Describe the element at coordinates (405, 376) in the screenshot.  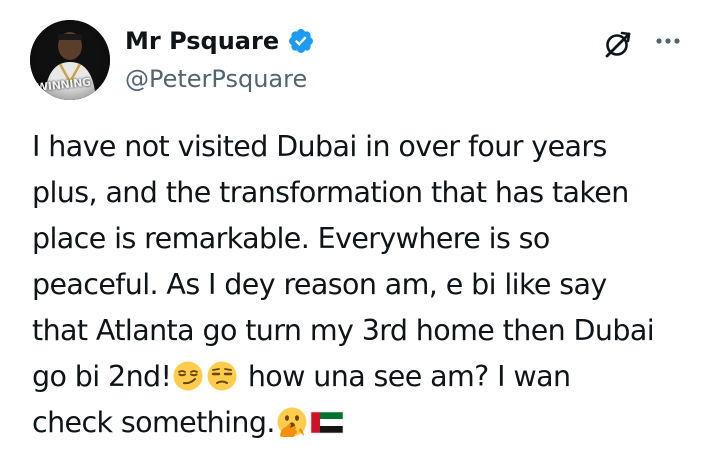
I see `tweet-text-segment: how una see am? I wan` at that location.